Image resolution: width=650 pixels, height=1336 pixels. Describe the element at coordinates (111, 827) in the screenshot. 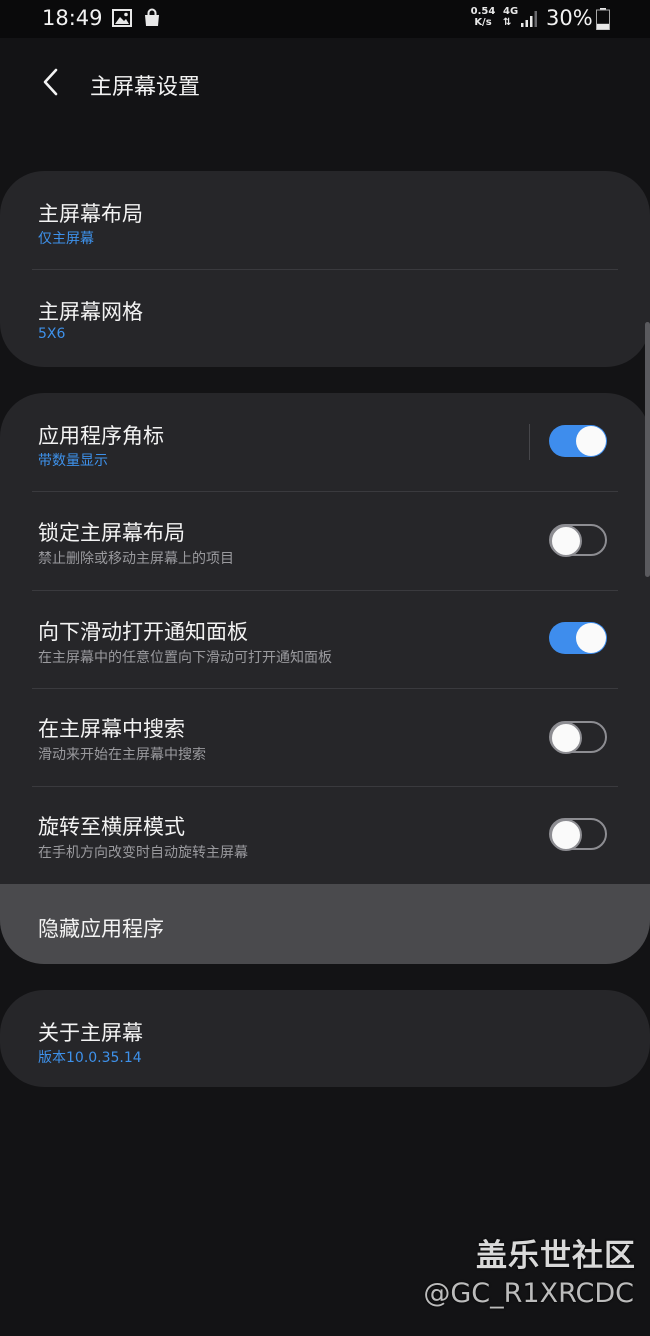

I see `row-title: 旋转至横屏模式` at that location.